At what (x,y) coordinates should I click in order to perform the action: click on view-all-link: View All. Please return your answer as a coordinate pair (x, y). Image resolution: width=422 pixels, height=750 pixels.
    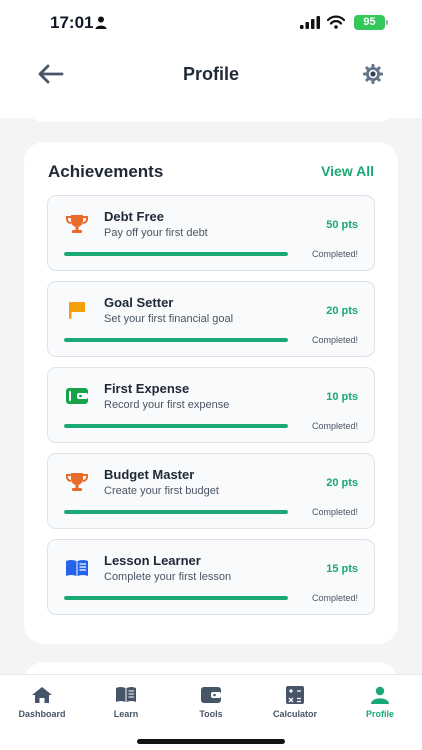
    Looking at the image, I should click on (347, 171).